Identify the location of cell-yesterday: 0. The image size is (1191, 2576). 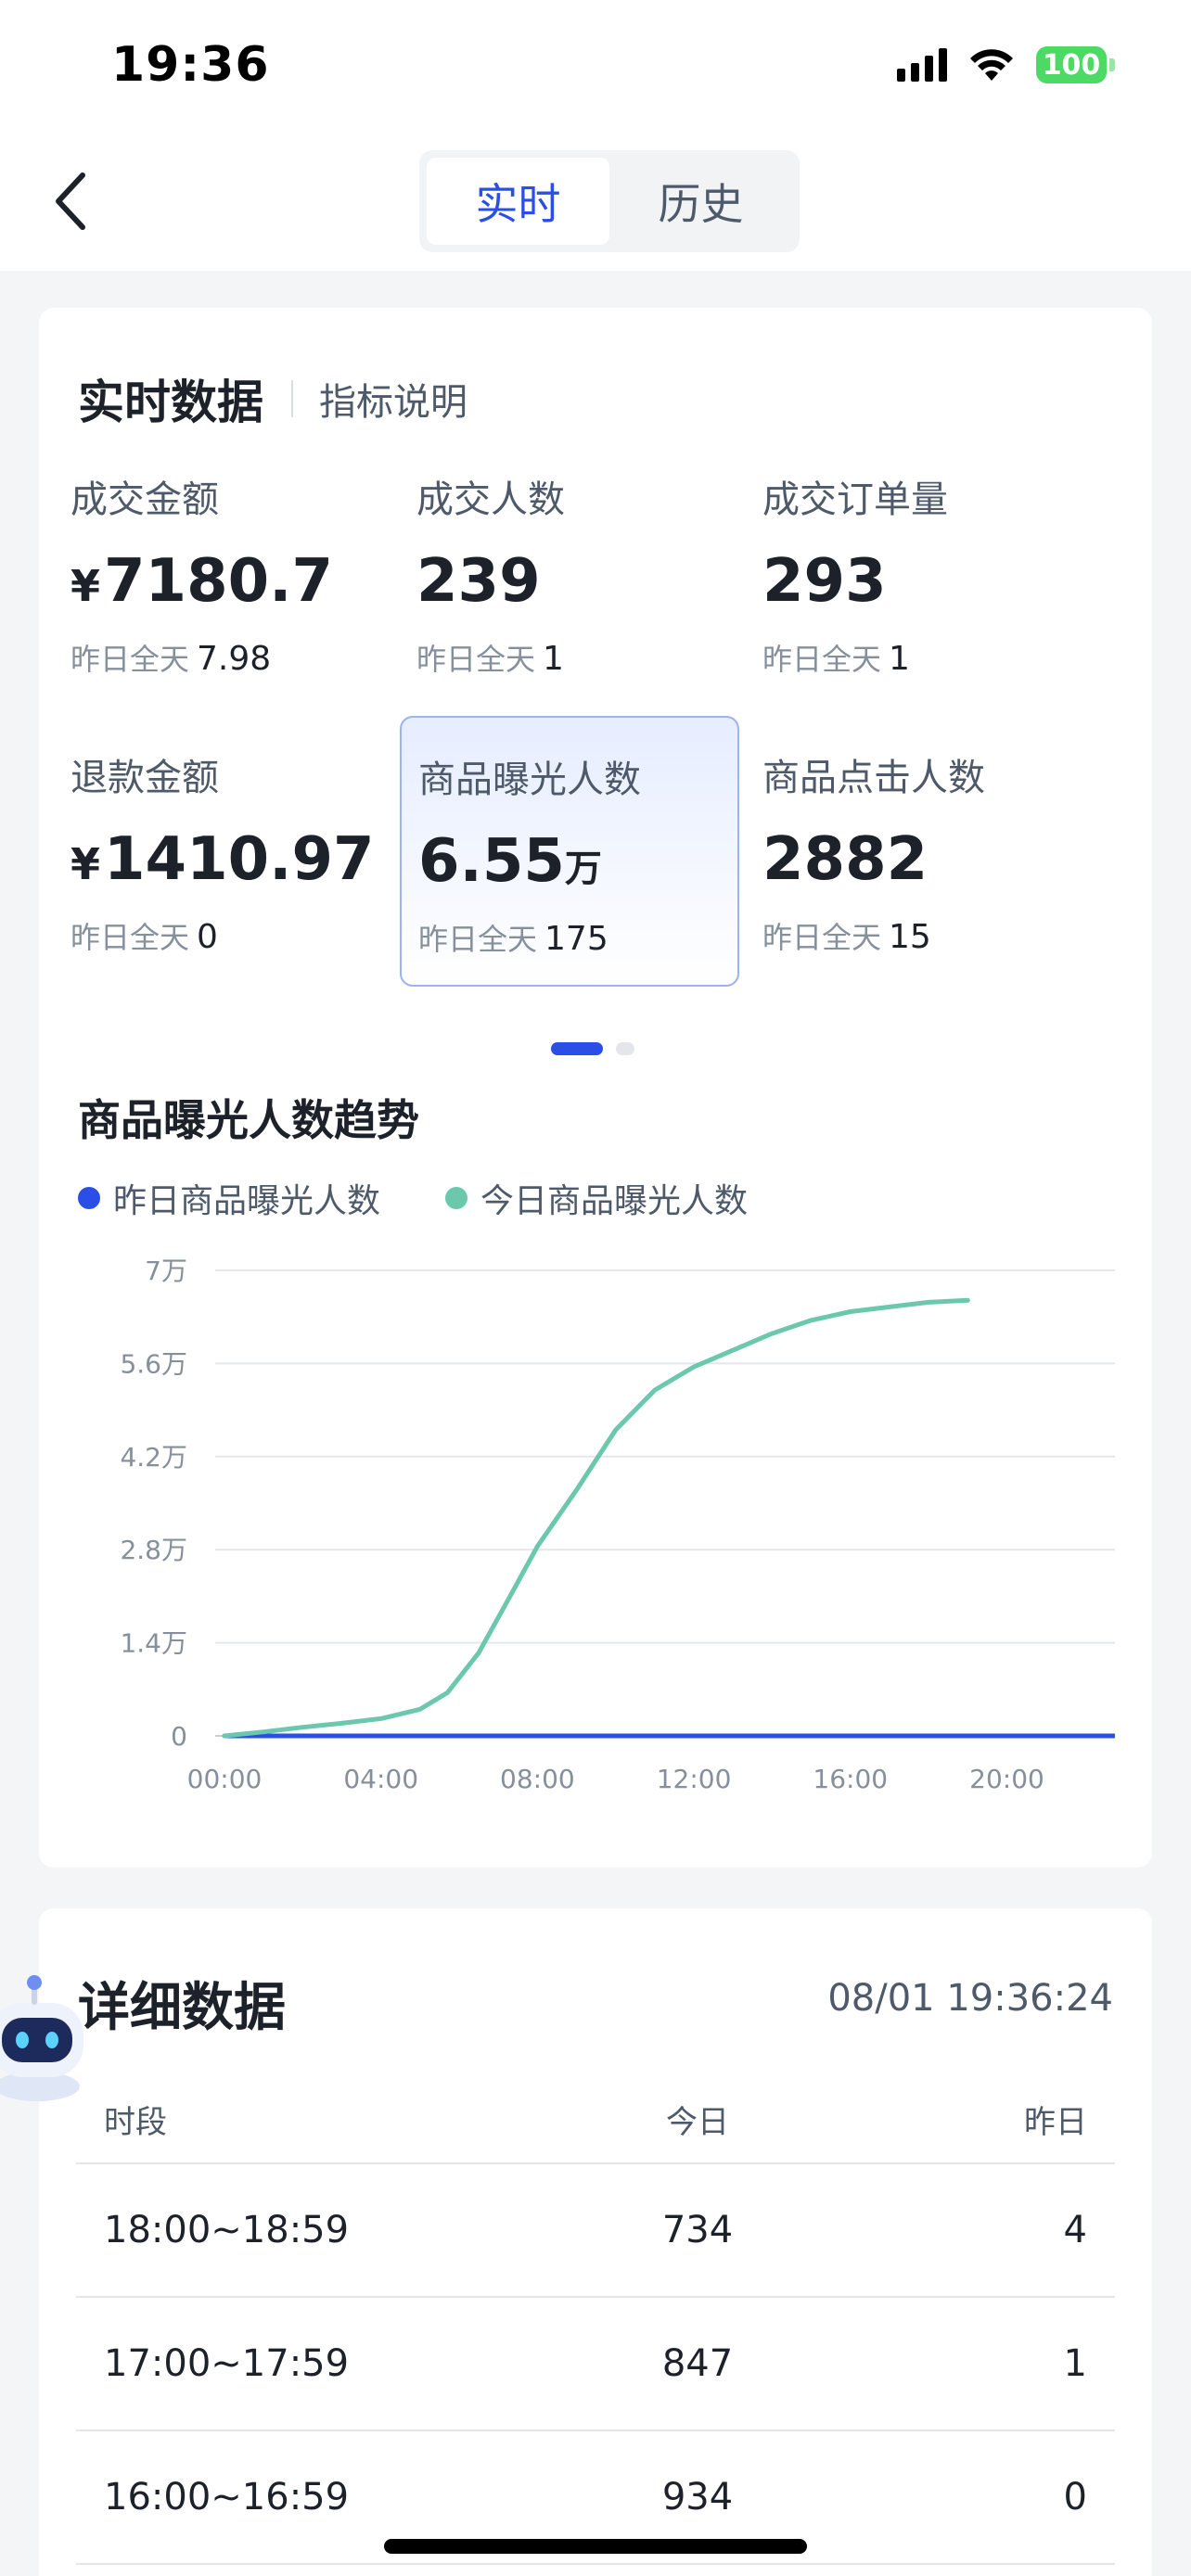
(1075, 2498).